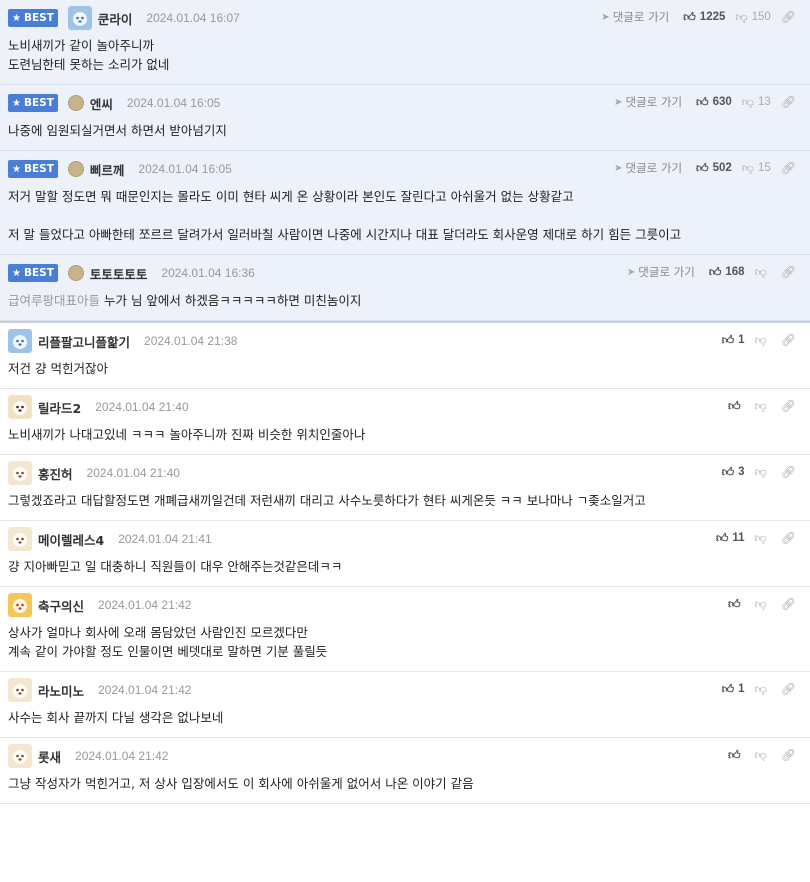 This screenshot has height=882, width=810. Describe the element at coordinates (712, 17) in the screenshot. I see `upvote-count: 1225` at that location.